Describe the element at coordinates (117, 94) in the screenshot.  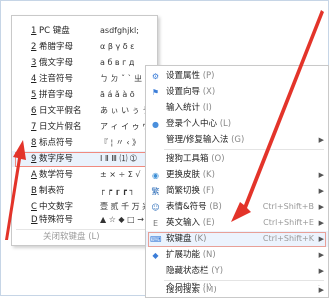
I see `item-sample: ā á ǎ à ō` at that location.